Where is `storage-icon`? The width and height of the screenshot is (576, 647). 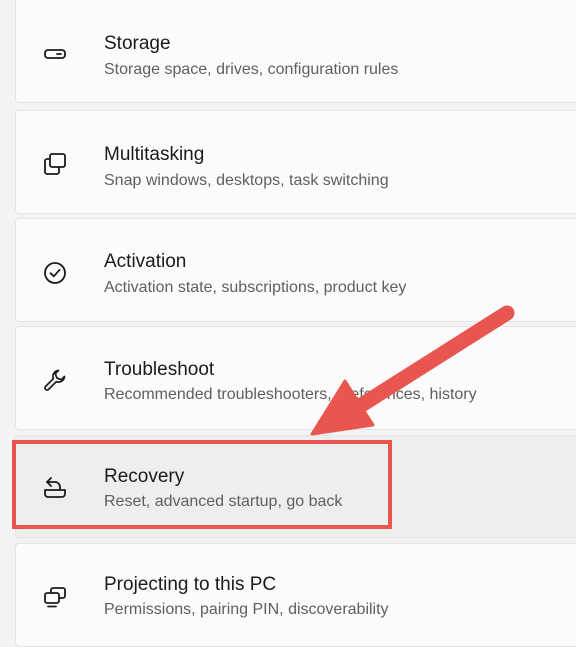 storage-icon is located at coordinates (55, 54).